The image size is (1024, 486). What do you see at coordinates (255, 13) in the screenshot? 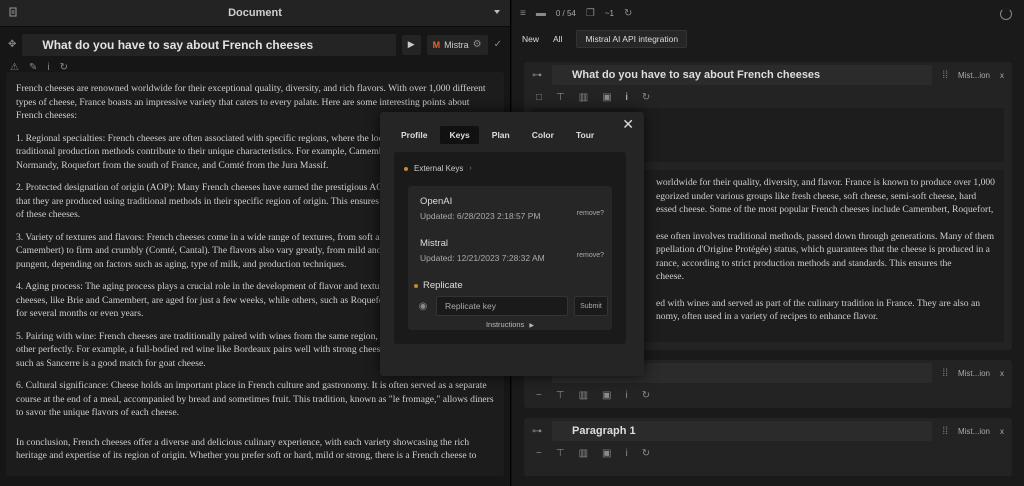
I see `document-header: Document` at bounding box center [255, 13].